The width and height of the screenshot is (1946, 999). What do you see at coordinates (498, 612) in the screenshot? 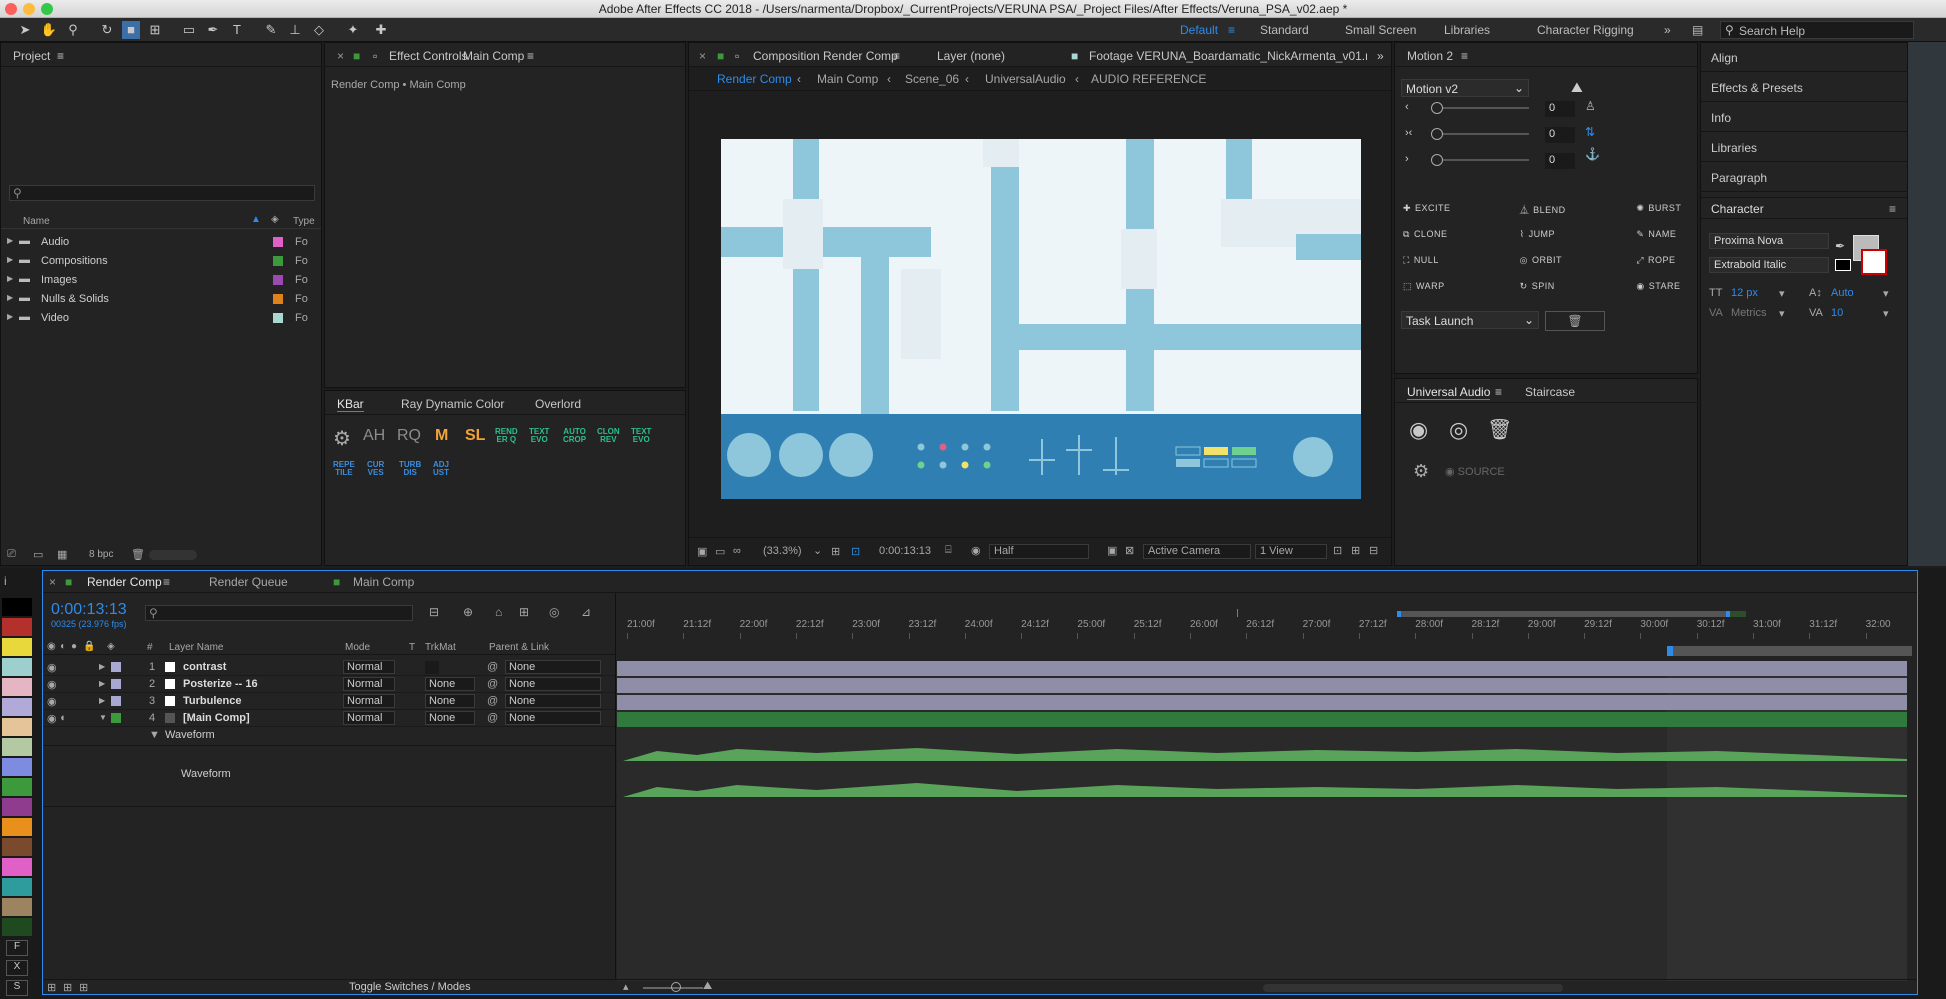
I see `shy-layers-icon: ⌂` at bounding box center [498, 612].